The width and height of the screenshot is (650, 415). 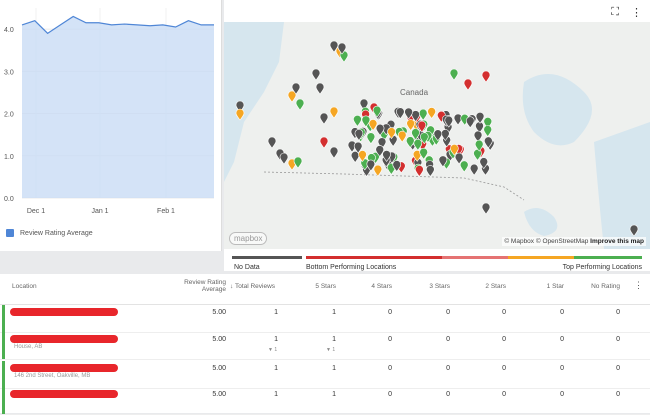 I want to click on header-total-reviews: ↓ Total Reviews, so click(x=252, y=286).